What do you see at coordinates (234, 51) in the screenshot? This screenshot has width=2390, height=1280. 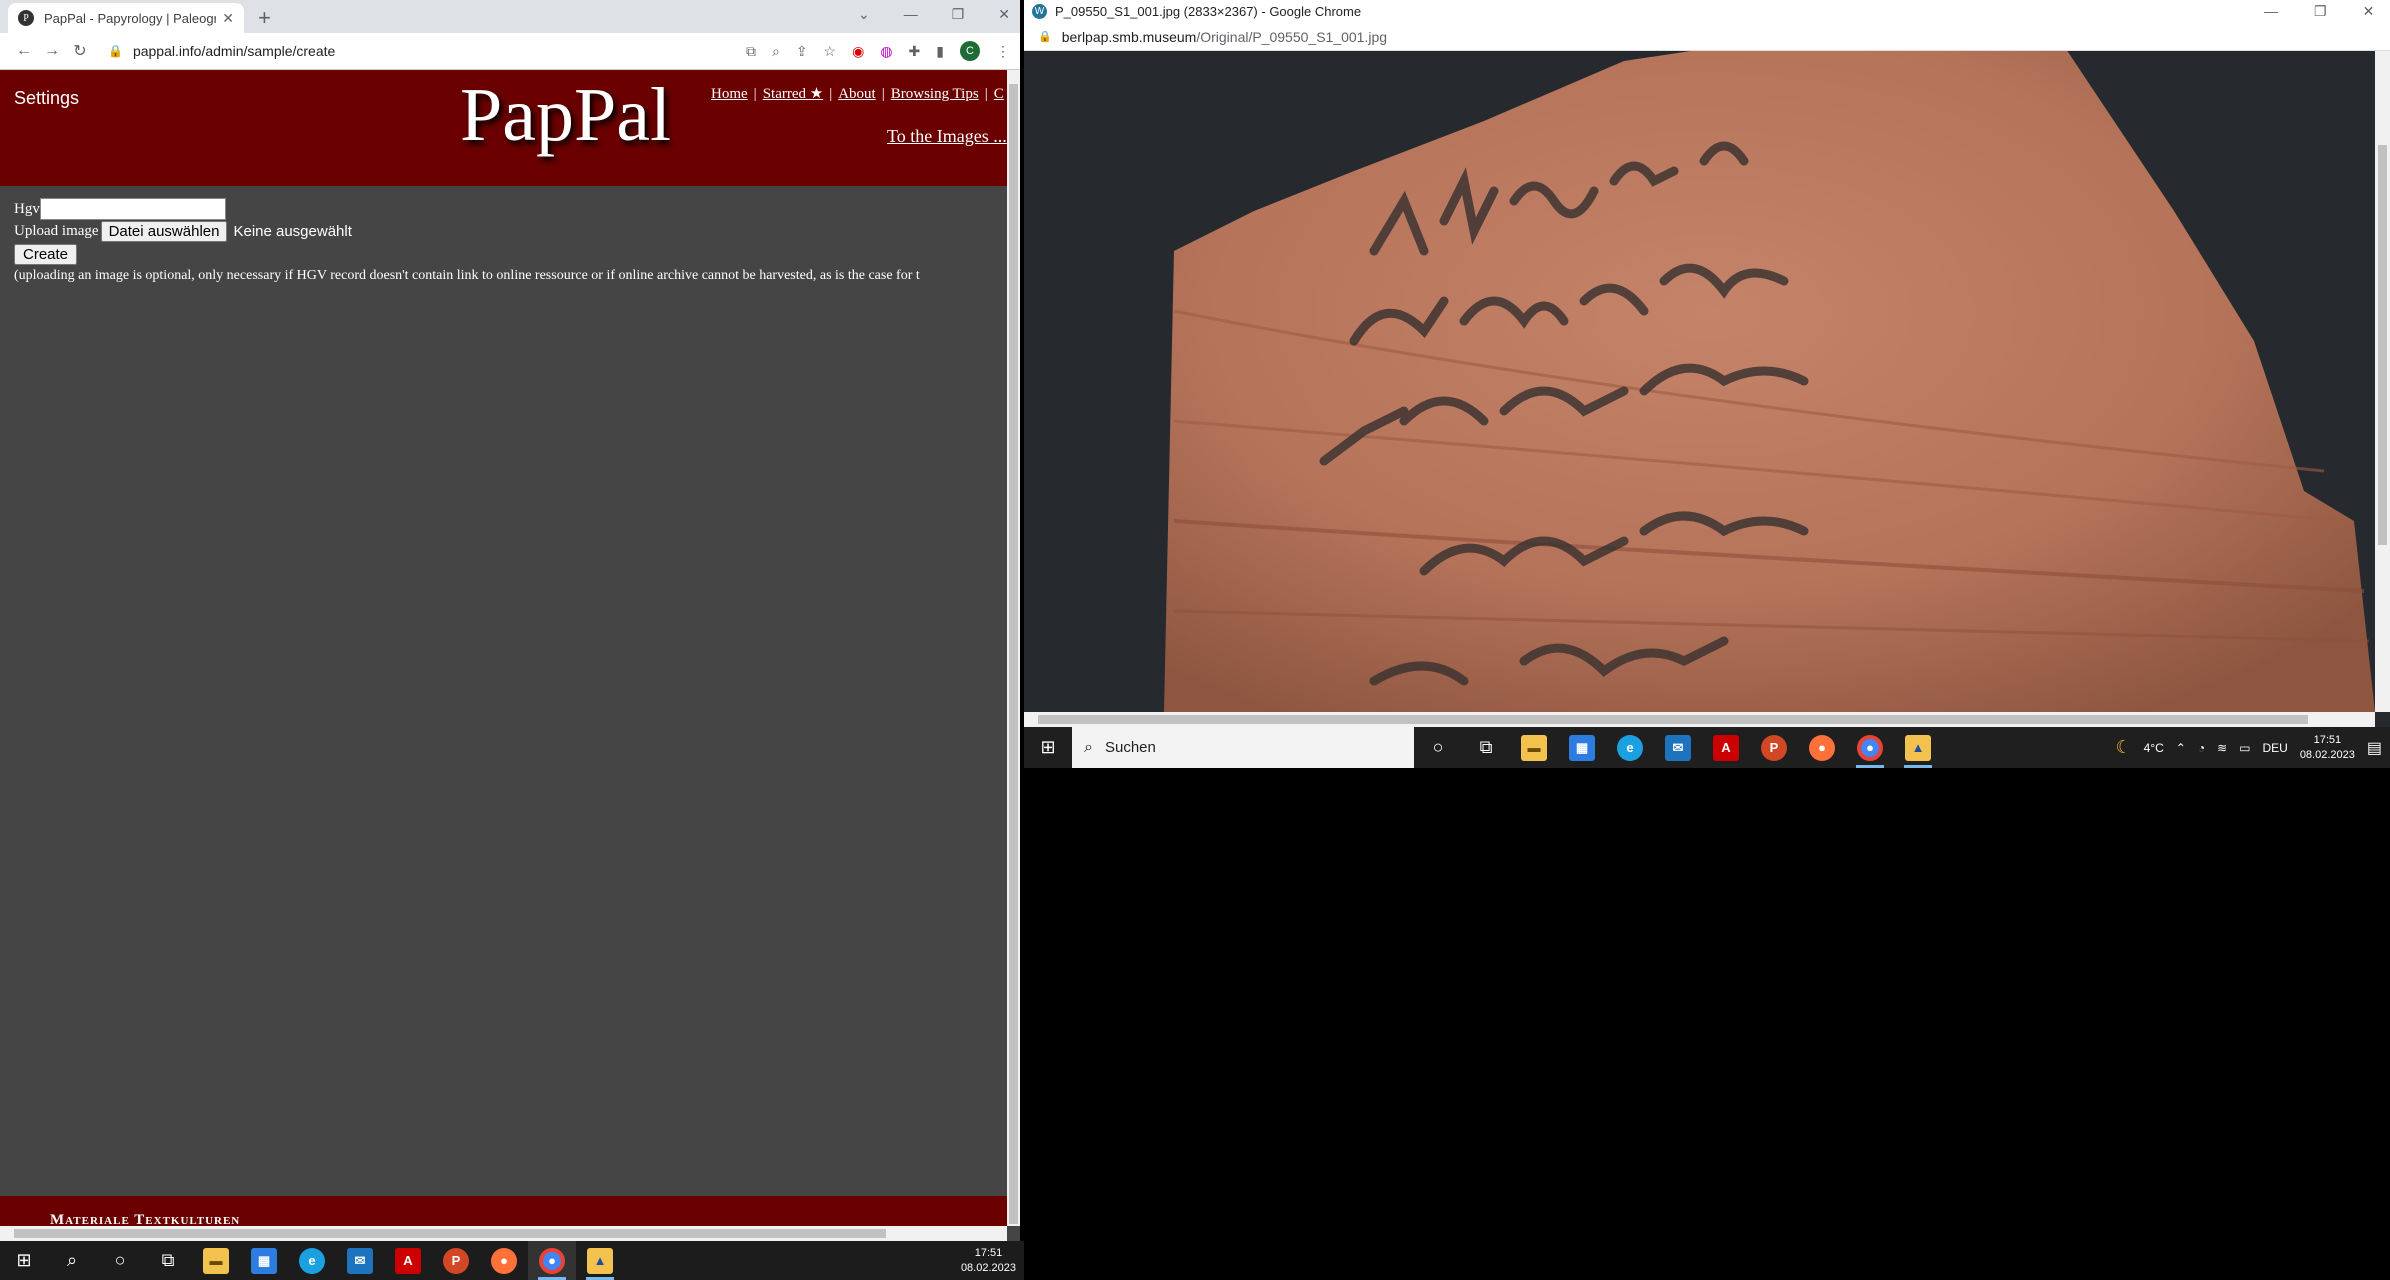 I see `address-url: pappal.info/admin/sample/create` at bounding box center [234, 51].